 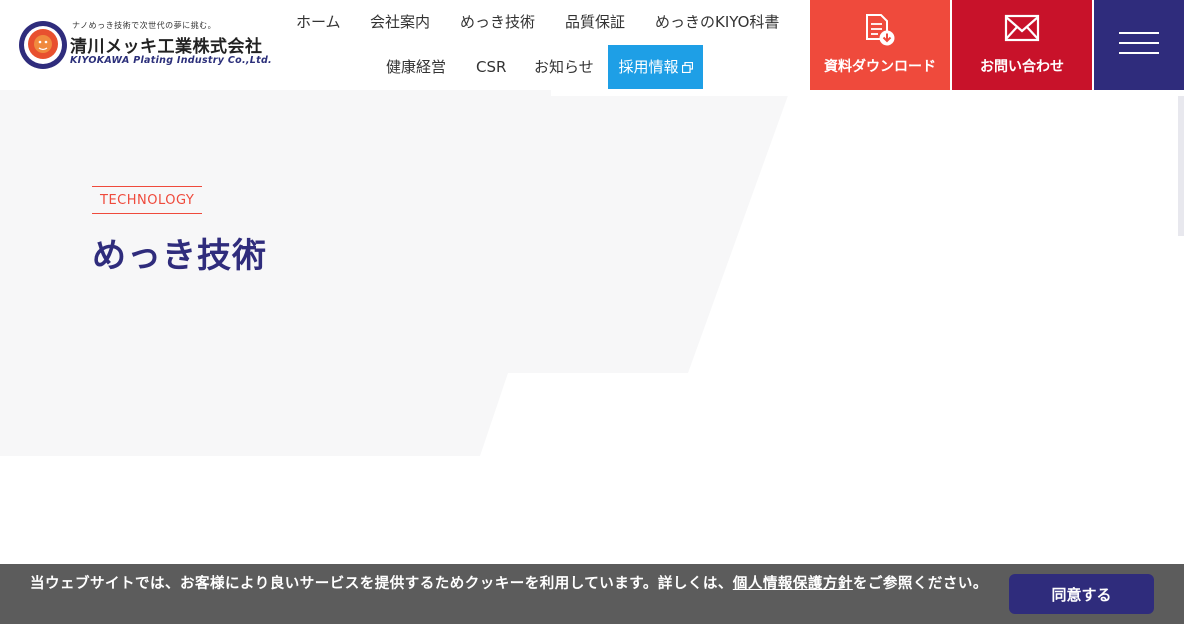 What do you see at coordinates (920, 584) in the screenshot?
I see `cookie-text-after: をご参照ください。` at bounding box center [920, 584].